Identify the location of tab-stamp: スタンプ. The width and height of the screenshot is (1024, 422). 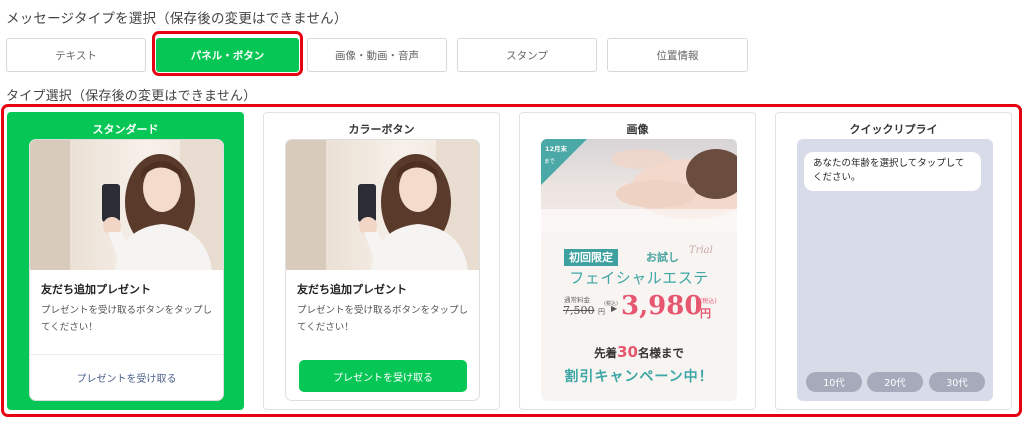
(527, 55).